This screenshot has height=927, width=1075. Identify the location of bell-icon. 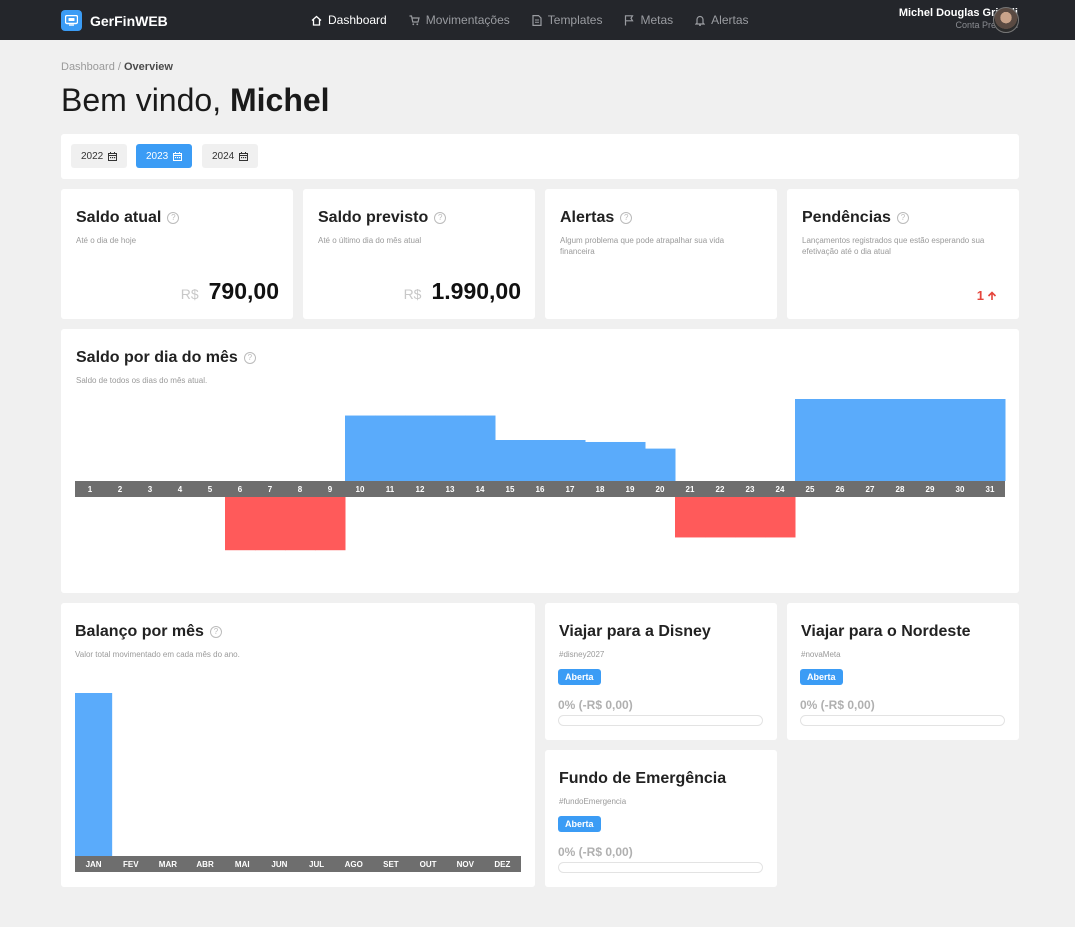
(700, 20).